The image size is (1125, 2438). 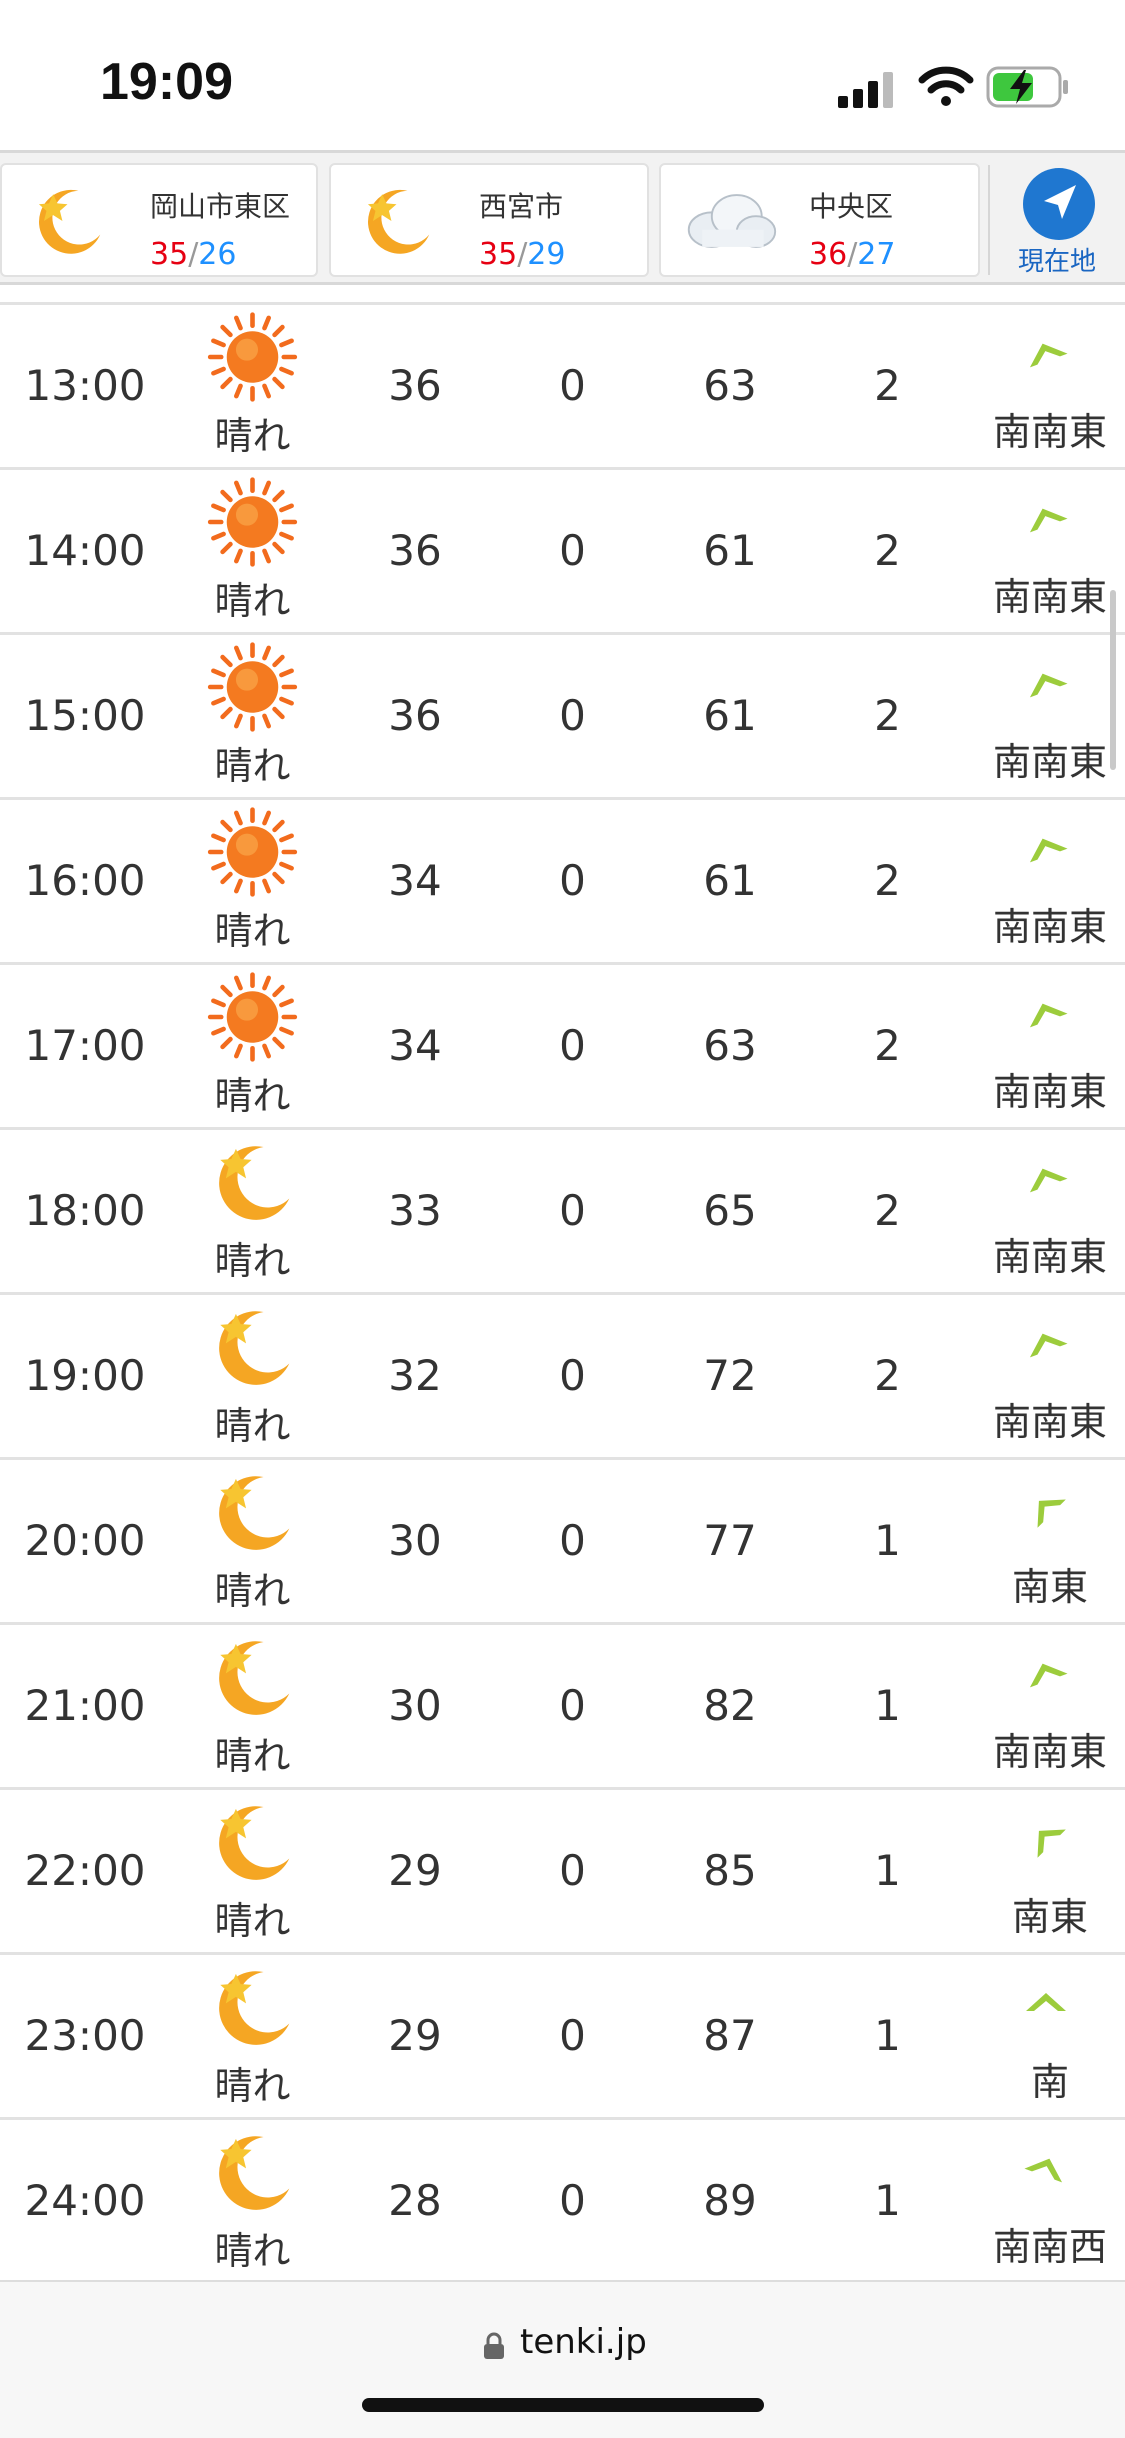 I want to click on battery-charging-icon, so click(x=1027, y=87).